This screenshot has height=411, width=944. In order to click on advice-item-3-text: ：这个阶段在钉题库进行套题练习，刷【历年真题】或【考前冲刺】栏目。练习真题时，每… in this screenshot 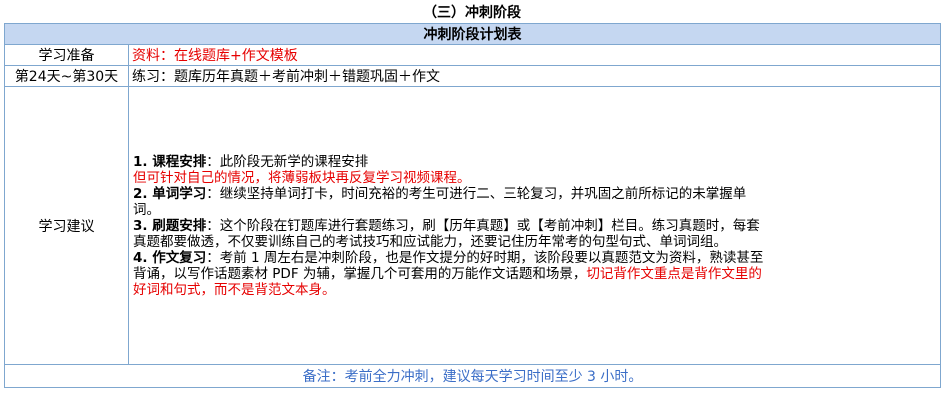, I will do `click(446, 233)`.